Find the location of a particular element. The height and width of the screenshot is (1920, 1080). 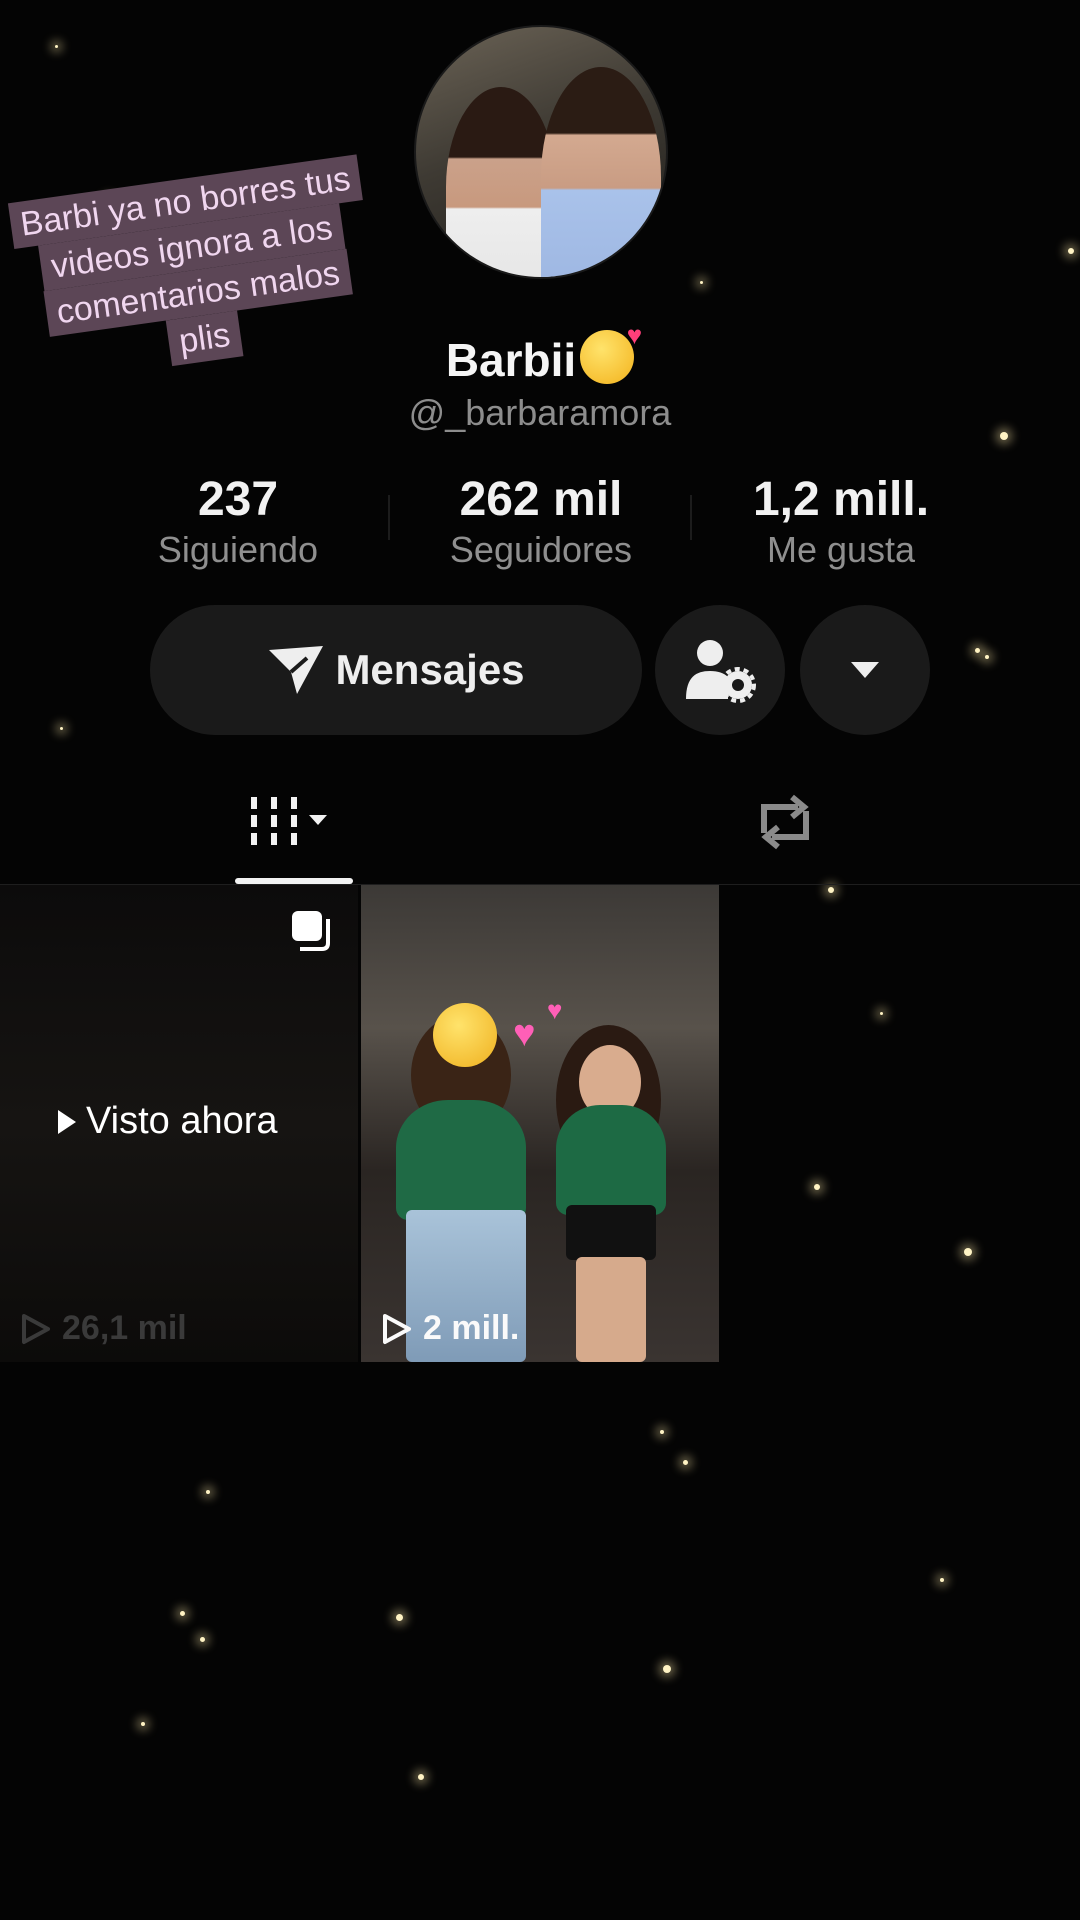

stat-label: Me gusta is located at coordinates (841, 549).